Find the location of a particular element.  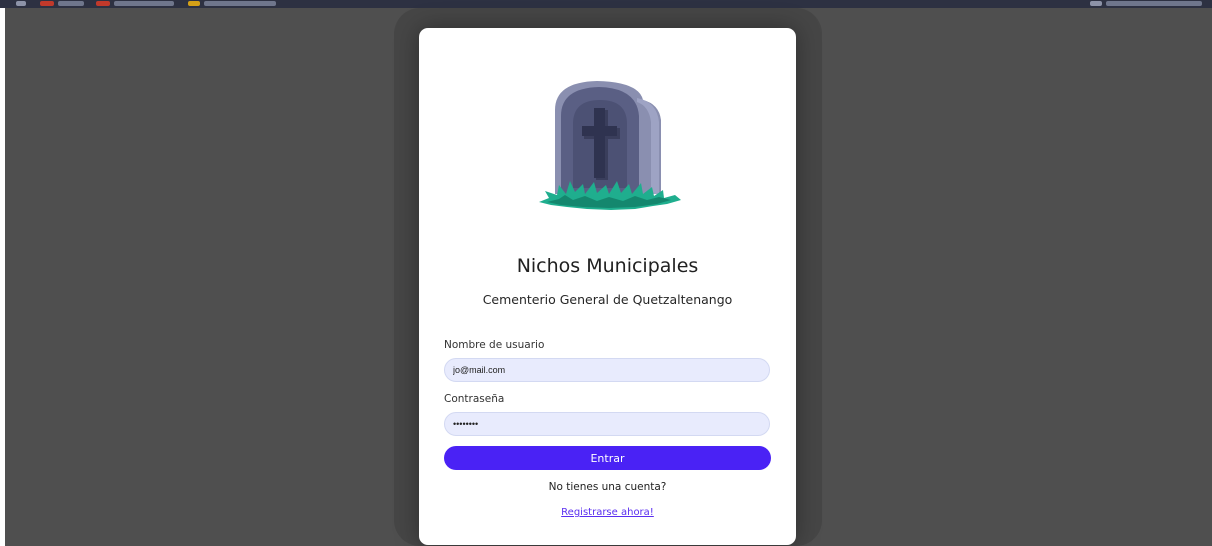

no-account-text: No tienes una cuenta? is located at coordinates (607, 487).